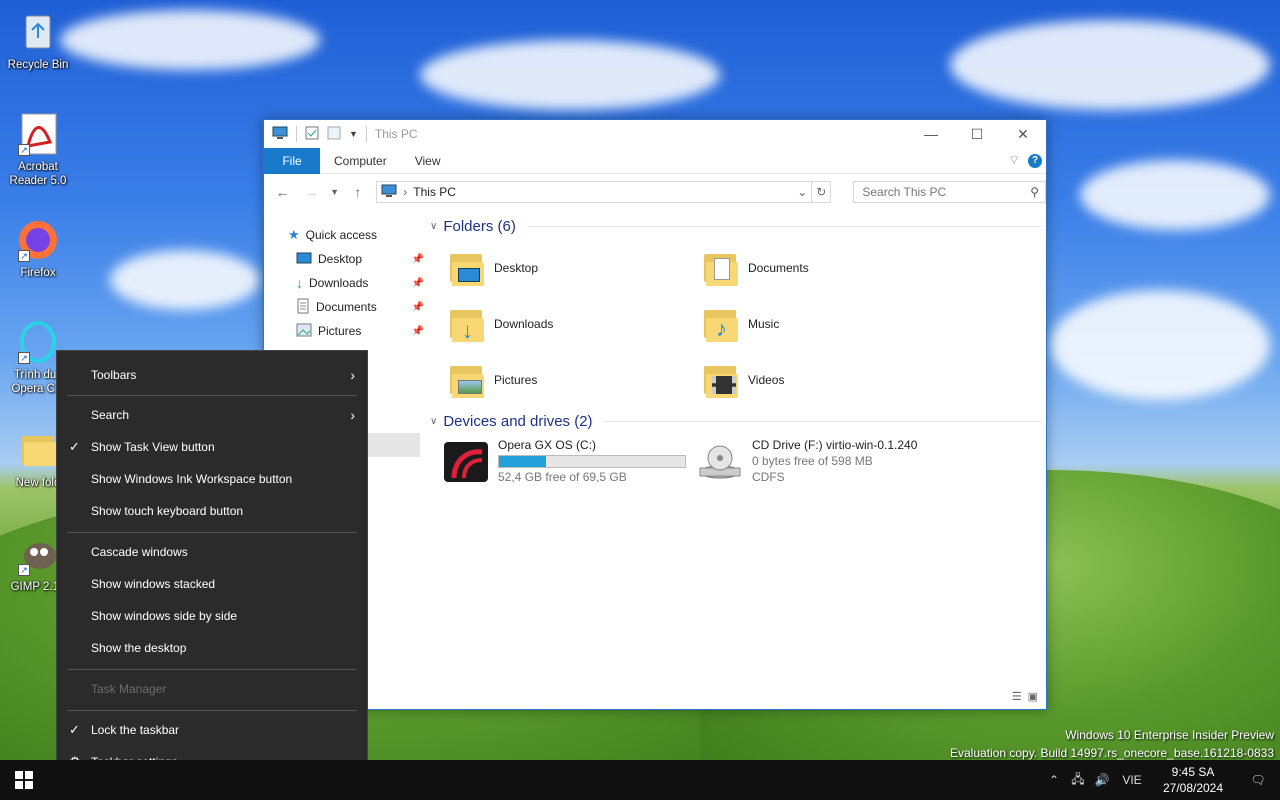  What do you see at coordinates (466, 324) in the screenshot?
I see `downloads-folder-icon: ↓` at bounding box center [466, 324].